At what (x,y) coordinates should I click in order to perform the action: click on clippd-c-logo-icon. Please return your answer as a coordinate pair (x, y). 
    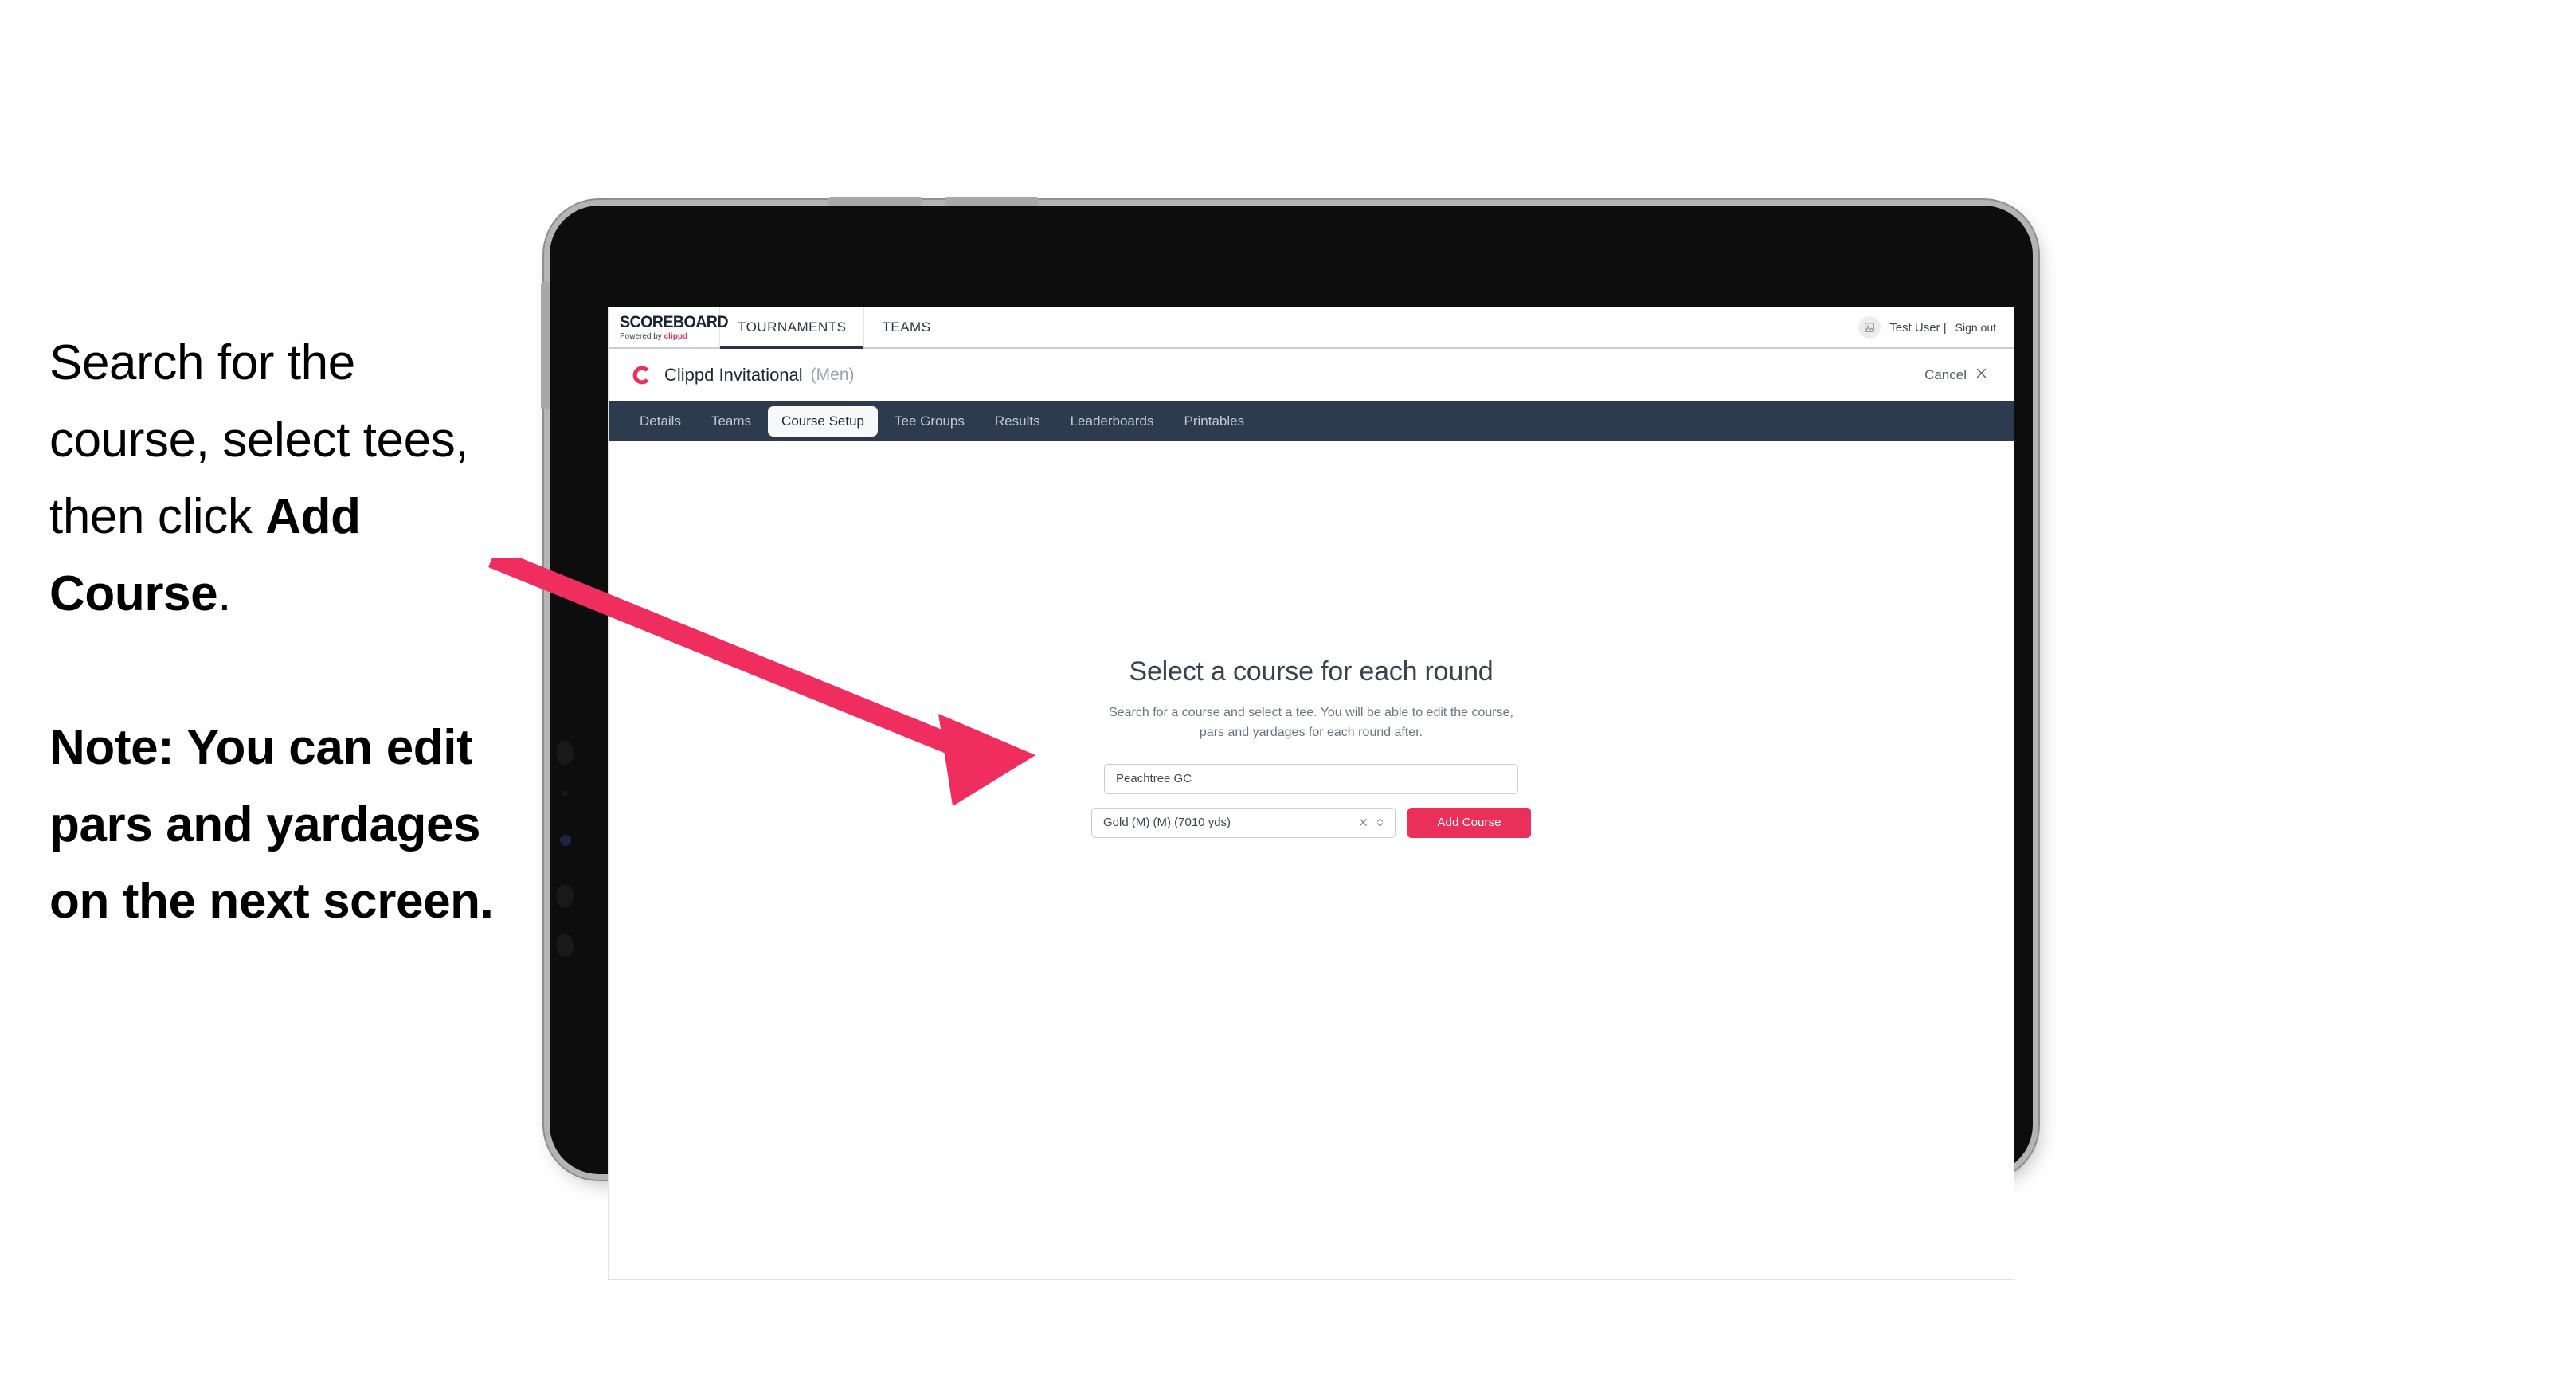
    Looking at the image, I should click on (641, 375).